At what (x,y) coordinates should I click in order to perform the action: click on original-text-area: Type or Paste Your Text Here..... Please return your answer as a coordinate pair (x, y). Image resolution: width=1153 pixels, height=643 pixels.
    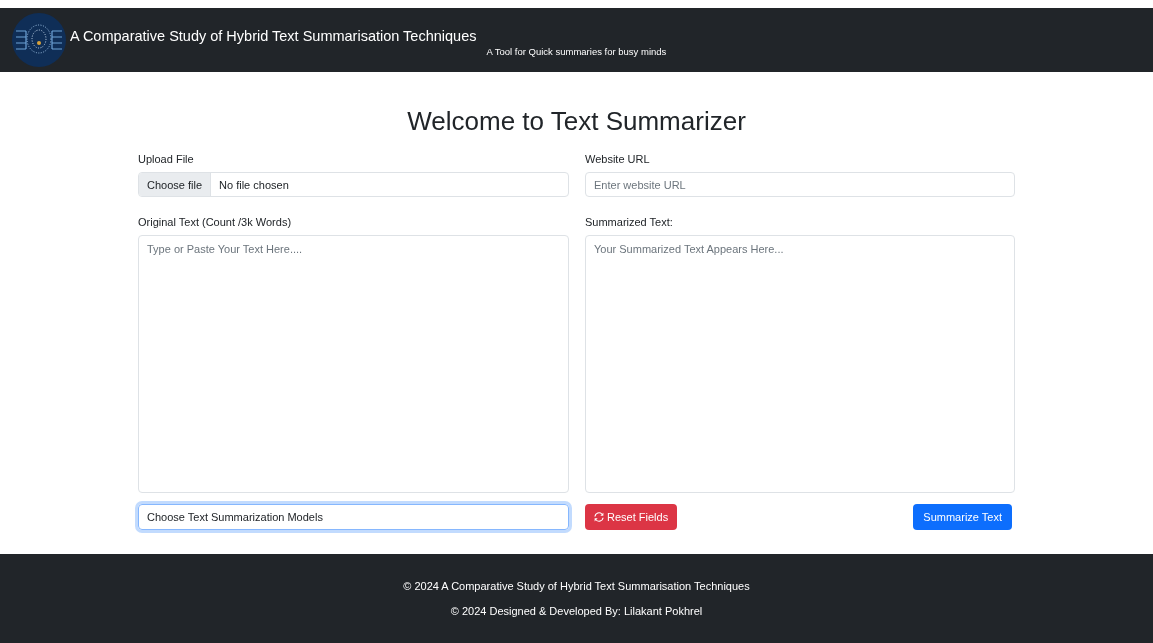
    Looking at the image, I should click on (353, 364).